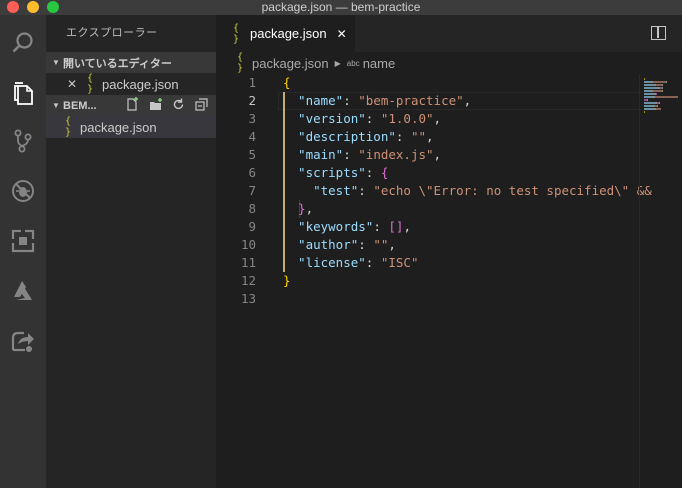 This screenshot has width=682, height=488. I want to click on line-text: "author": "",, so click(339, 245).